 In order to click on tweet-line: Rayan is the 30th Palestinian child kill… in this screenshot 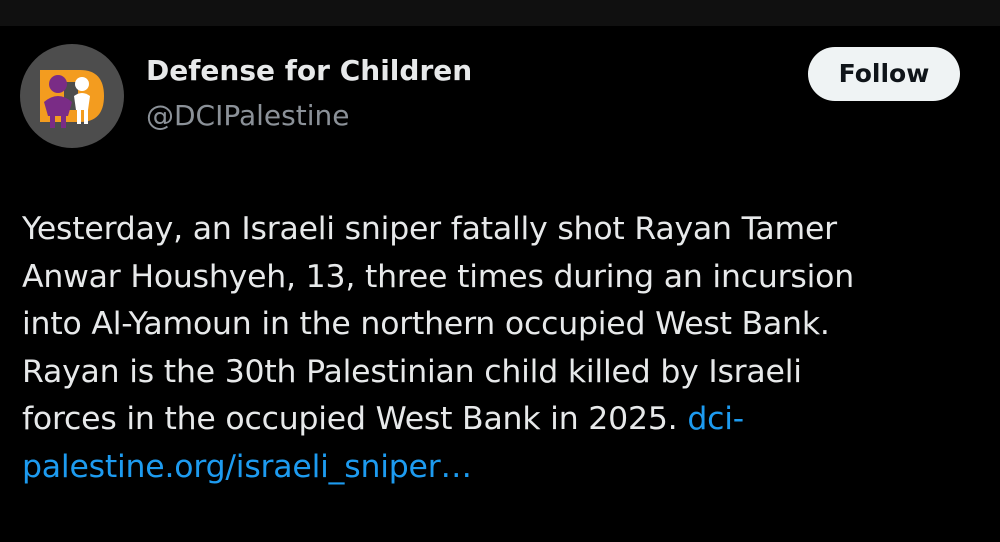, I will do `click(412, 371)`.